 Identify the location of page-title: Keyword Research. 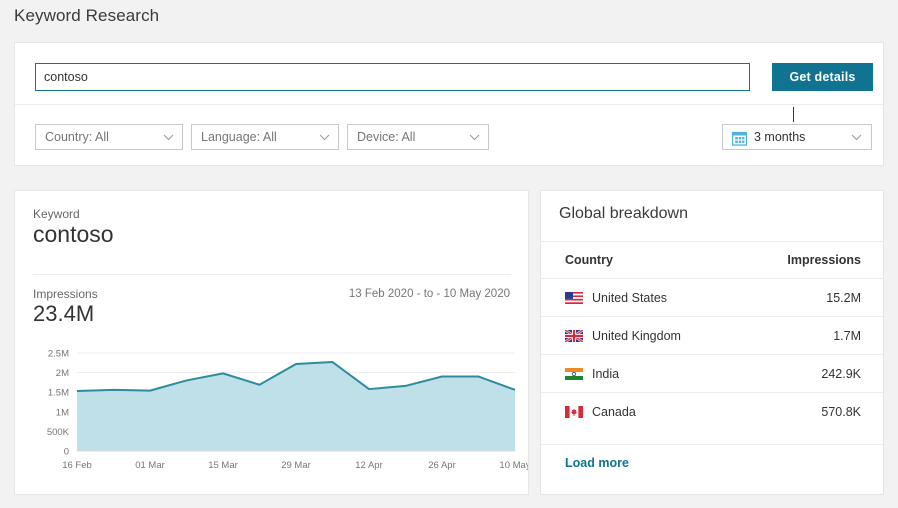
(87, 15).